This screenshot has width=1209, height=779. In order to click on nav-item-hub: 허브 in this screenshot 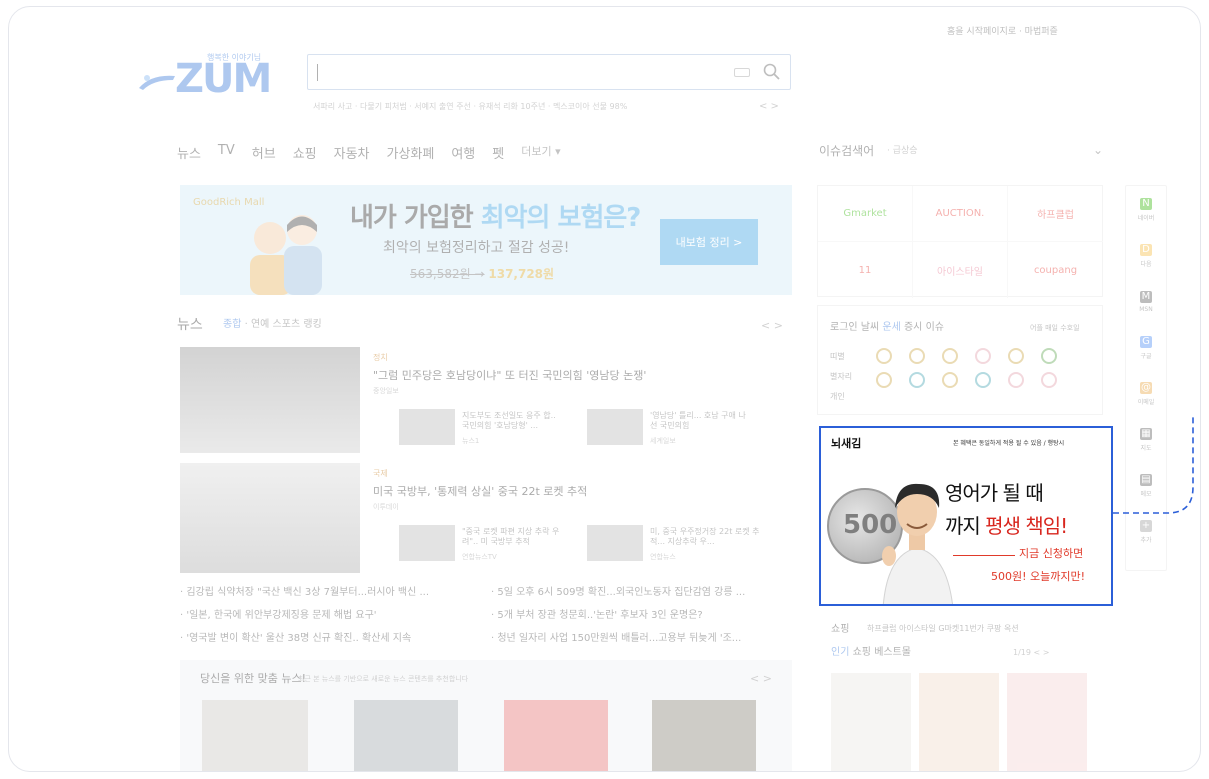, I will do `click(264, 152)`.